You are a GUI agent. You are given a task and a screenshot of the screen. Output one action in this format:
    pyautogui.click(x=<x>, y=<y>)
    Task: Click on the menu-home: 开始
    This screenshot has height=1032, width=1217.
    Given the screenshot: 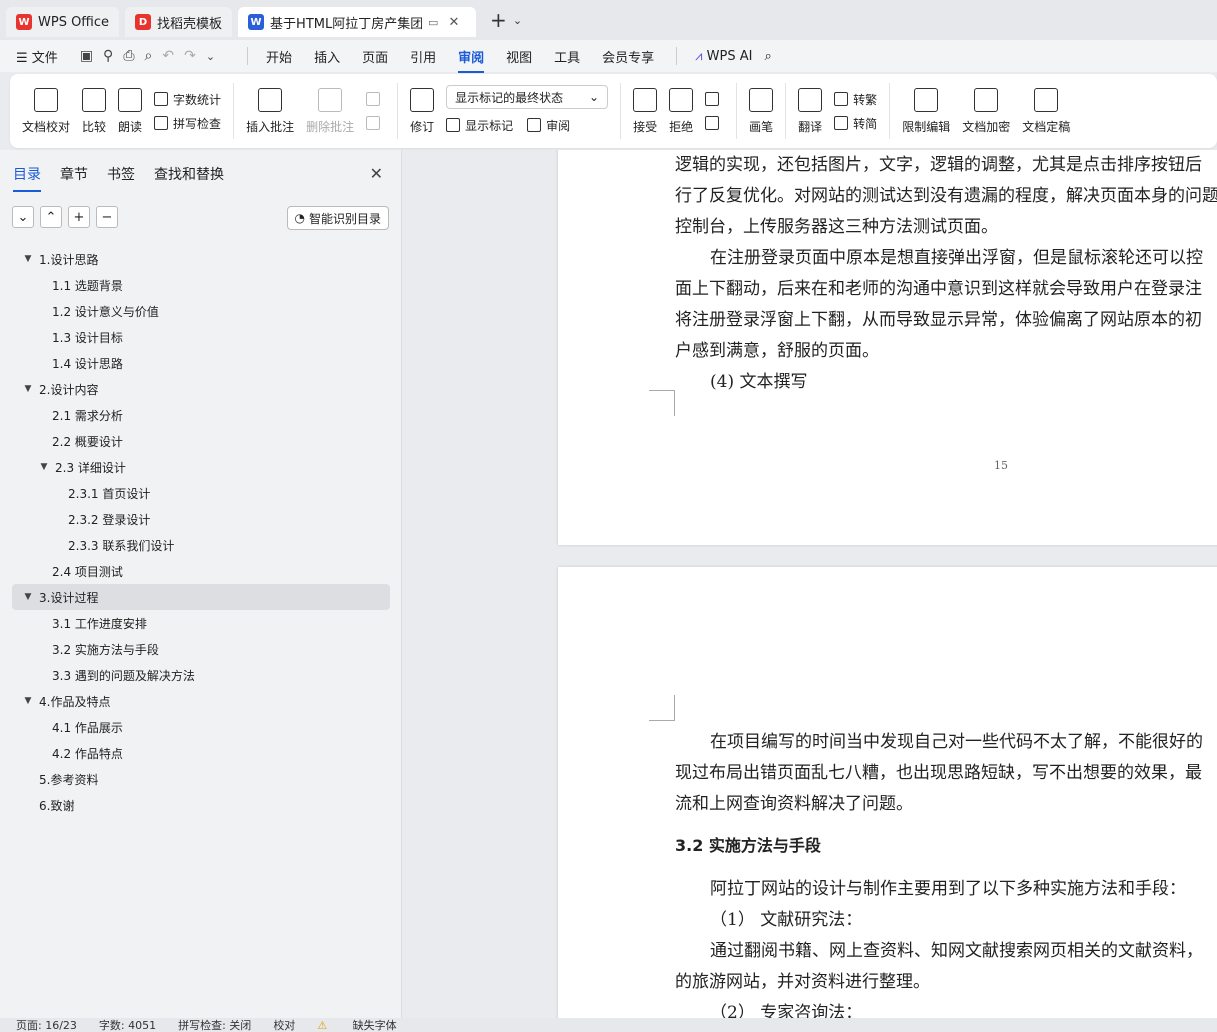 What is the action you would take?
    pyautogui.click(x=279, y=56)
    